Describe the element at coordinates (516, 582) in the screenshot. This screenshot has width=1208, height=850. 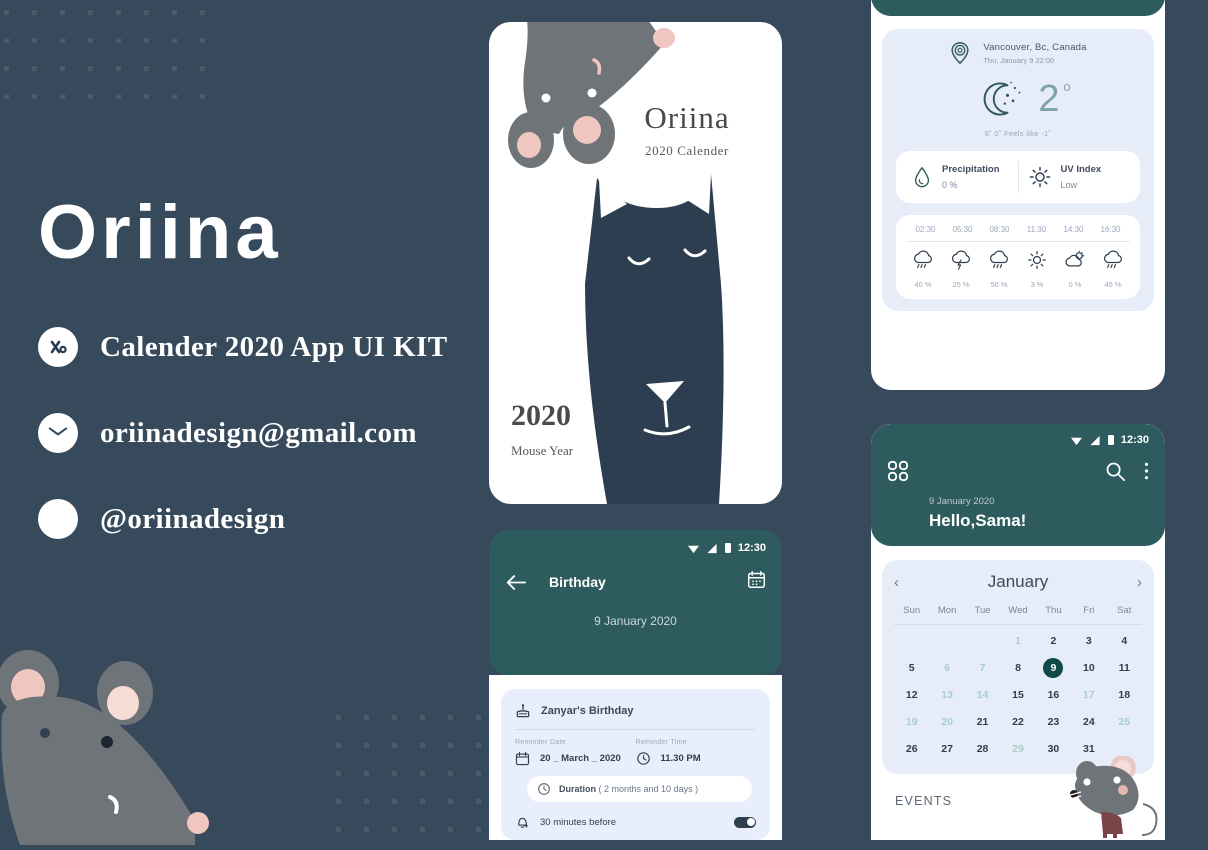
I see `back-arrow-icon` at that location.